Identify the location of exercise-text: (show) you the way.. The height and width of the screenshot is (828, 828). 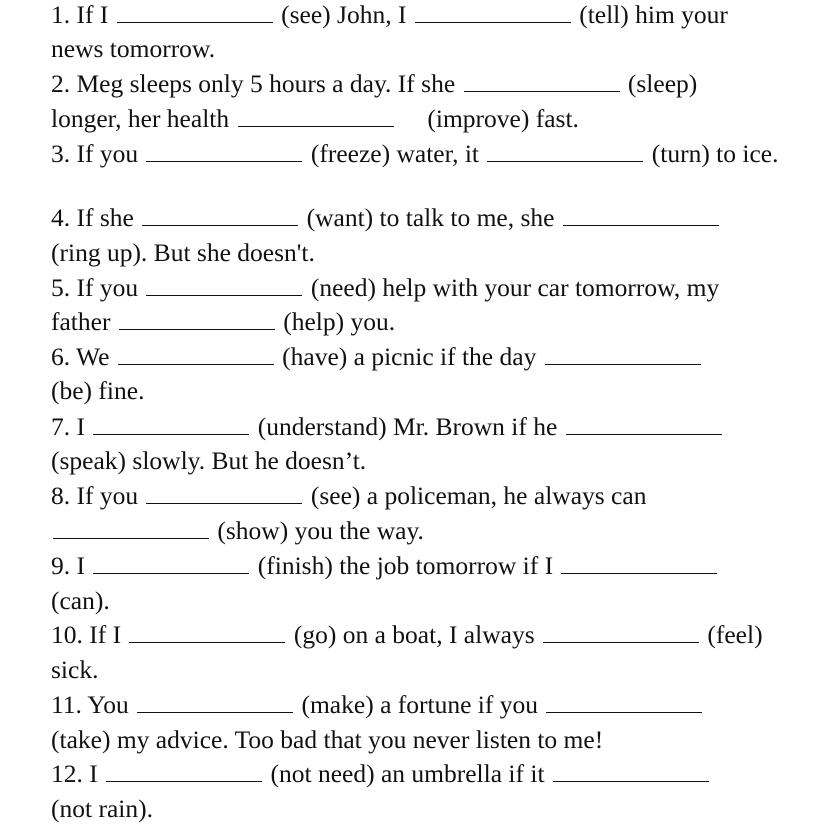
(317, 530).